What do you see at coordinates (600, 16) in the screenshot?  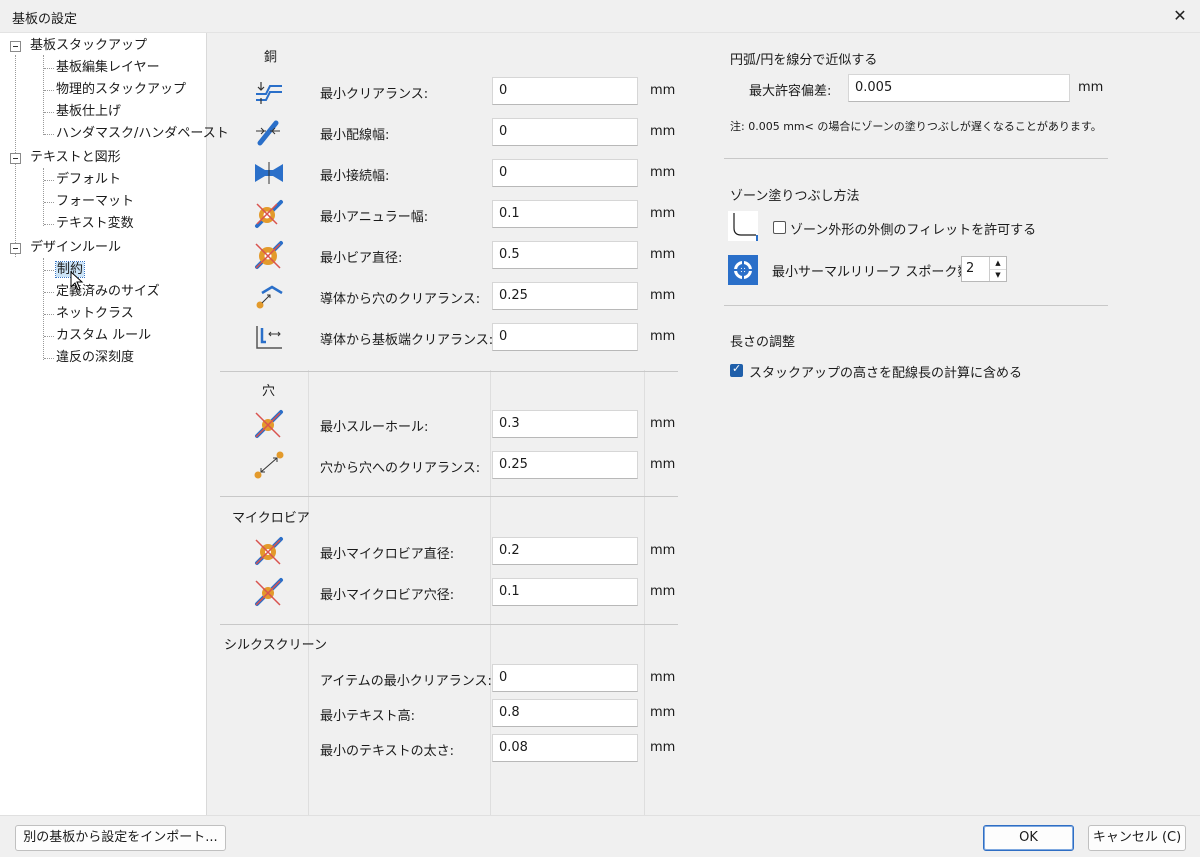 I see `title-bar: 基板の設定 ✕` at bounding box center [600, 16].